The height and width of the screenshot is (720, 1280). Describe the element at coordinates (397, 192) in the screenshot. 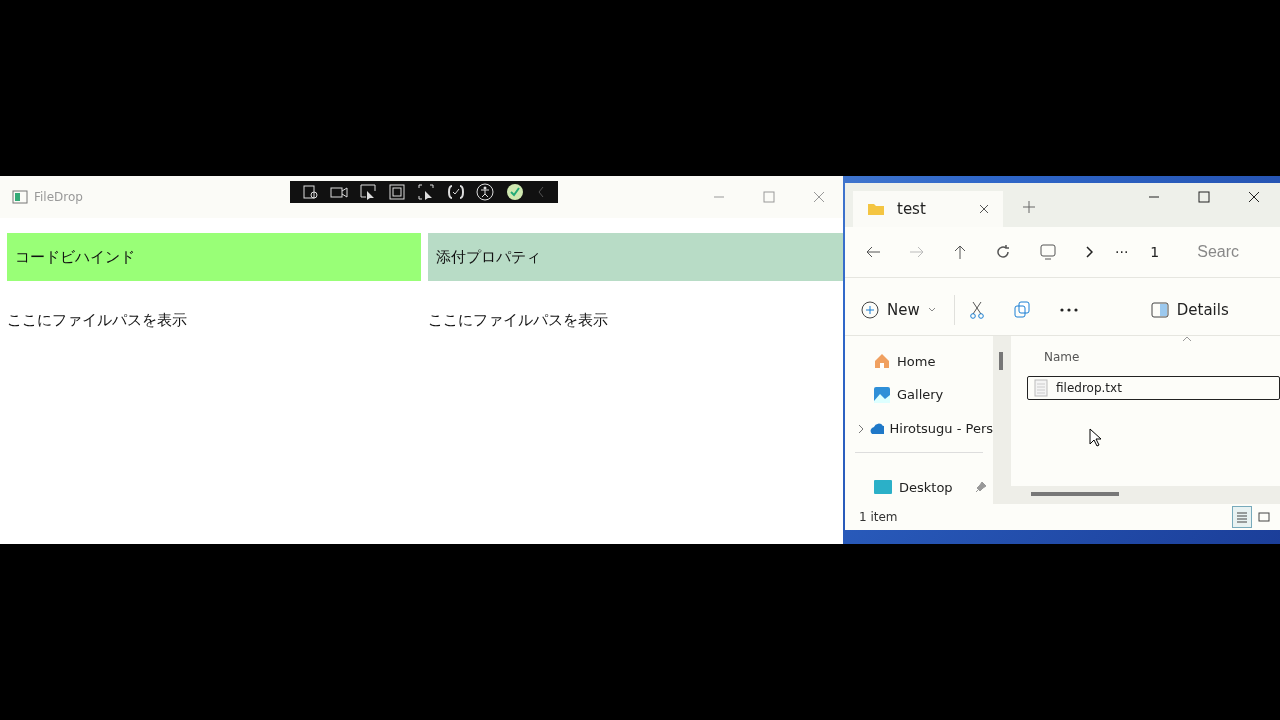

I see `frame-icon` at that location.